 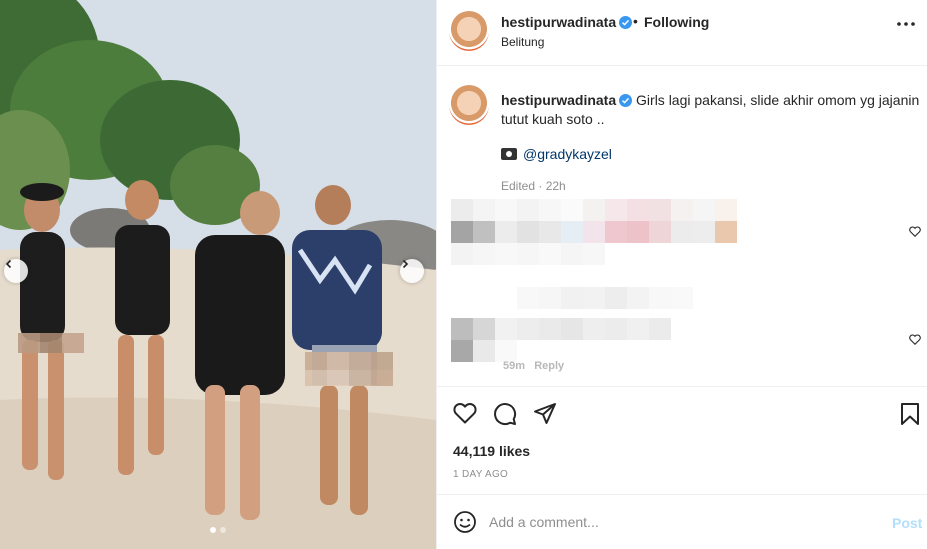 I want to click on comment-icon, so click(x=505, y=414).